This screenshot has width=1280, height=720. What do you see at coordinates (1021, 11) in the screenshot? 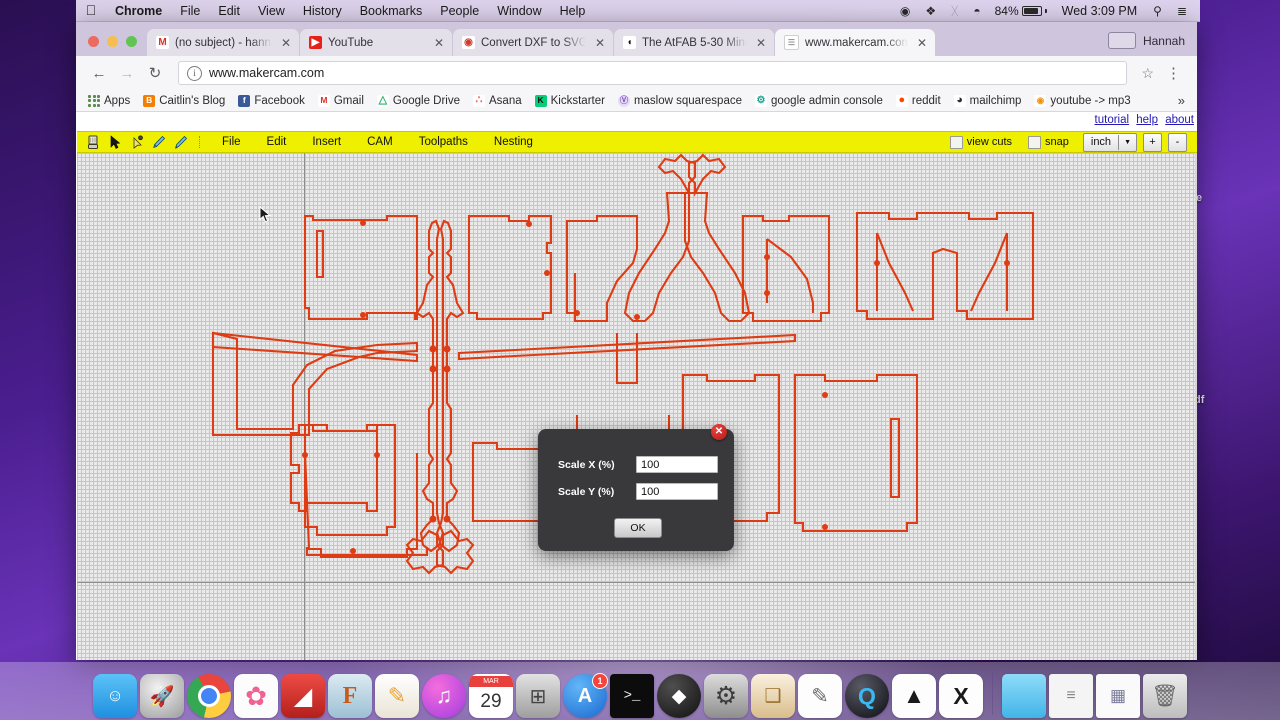
I see `battery-status: 84%` at bounding box center [1021, 11].